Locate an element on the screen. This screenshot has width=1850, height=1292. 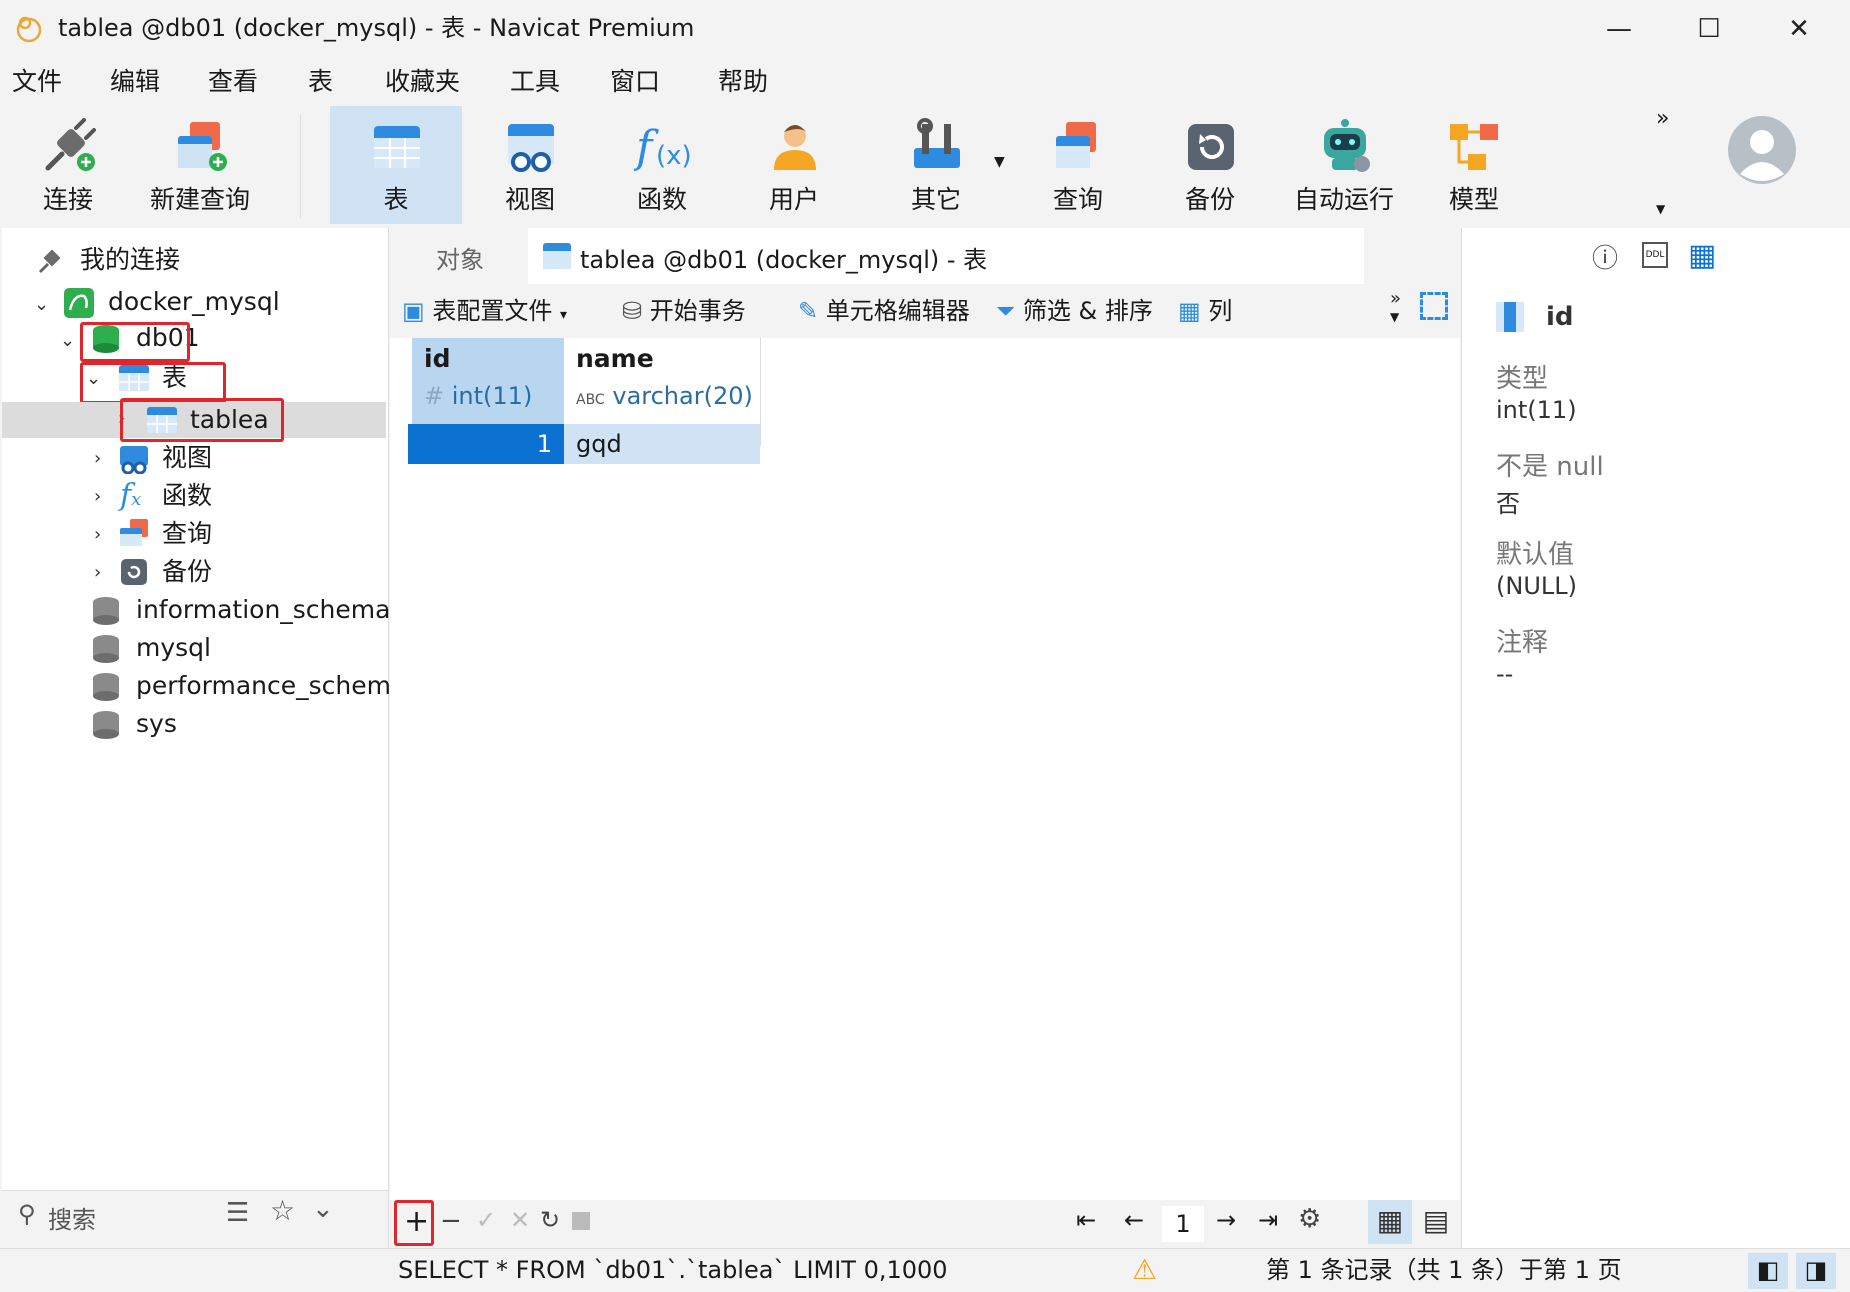
connections-plug-icon is located at coordinates (49, 261).